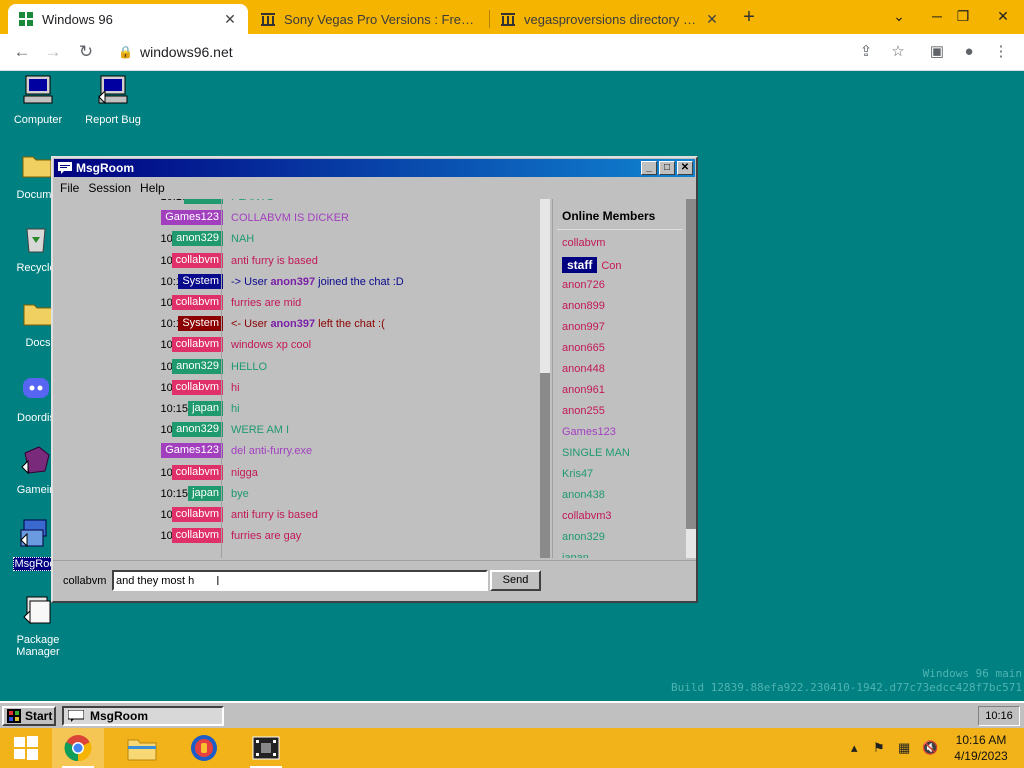 The image size is (1024, 768). I want to click on taskbar-file-explorer, so click(142, 748).